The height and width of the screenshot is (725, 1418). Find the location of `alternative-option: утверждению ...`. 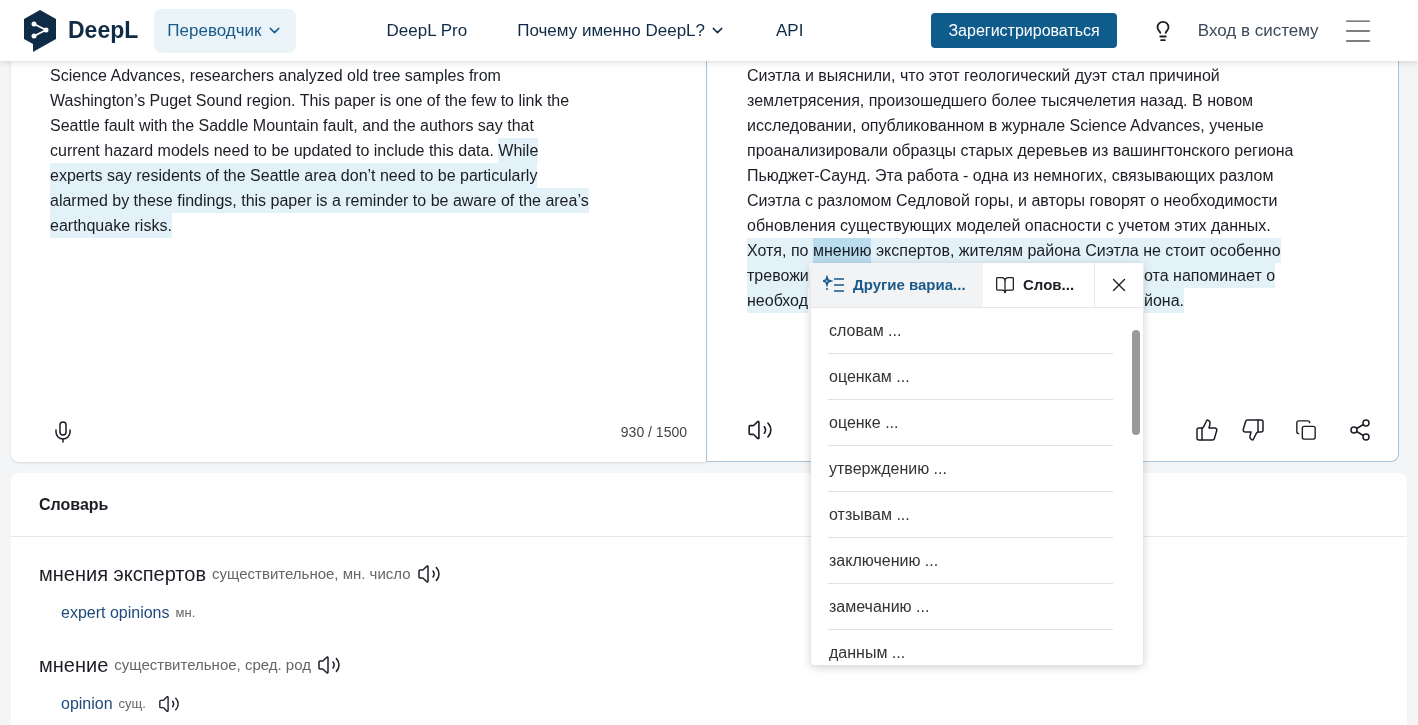

alternative-option: утверждению ... is located at coordinates (970, 469).